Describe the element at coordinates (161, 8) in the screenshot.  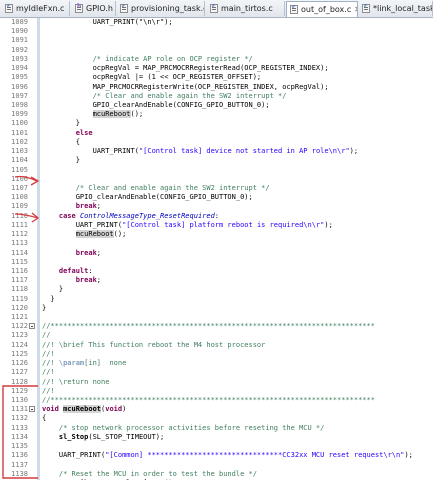
I see `tab-2: provisioning_task.c` at that location.